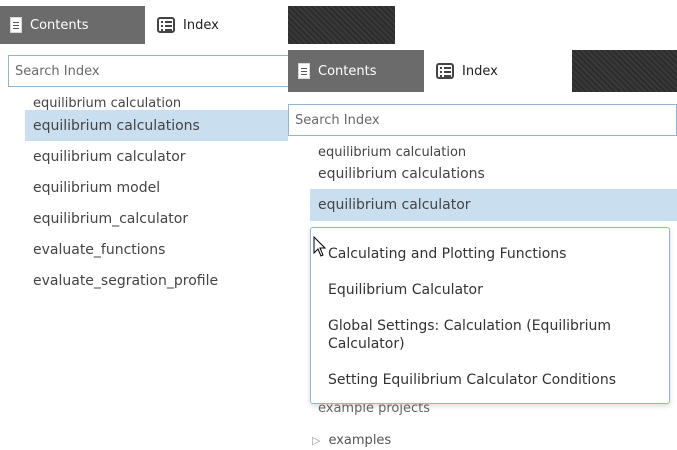 Image resolution: width=677 pixels, height=450 pixels. Describe the element at coordinates (337, 120) in the screenshot. I see `front-search-placeholder: Search Index` at that location.